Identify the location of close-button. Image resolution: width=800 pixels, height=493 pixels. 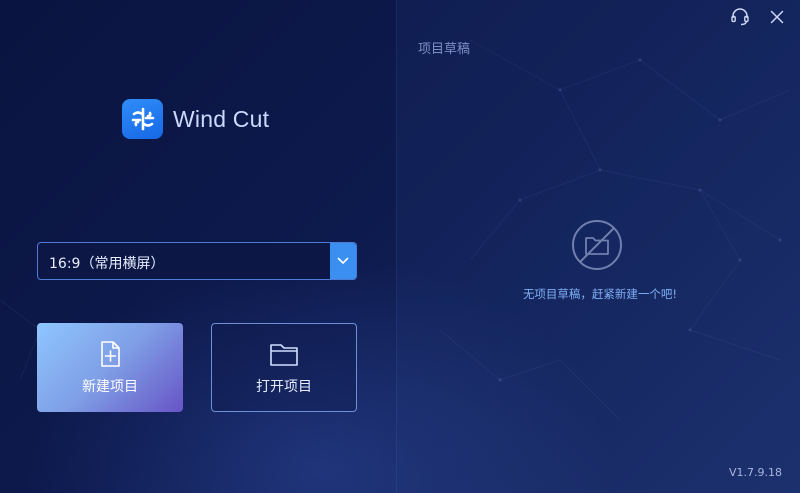
(777, 17).